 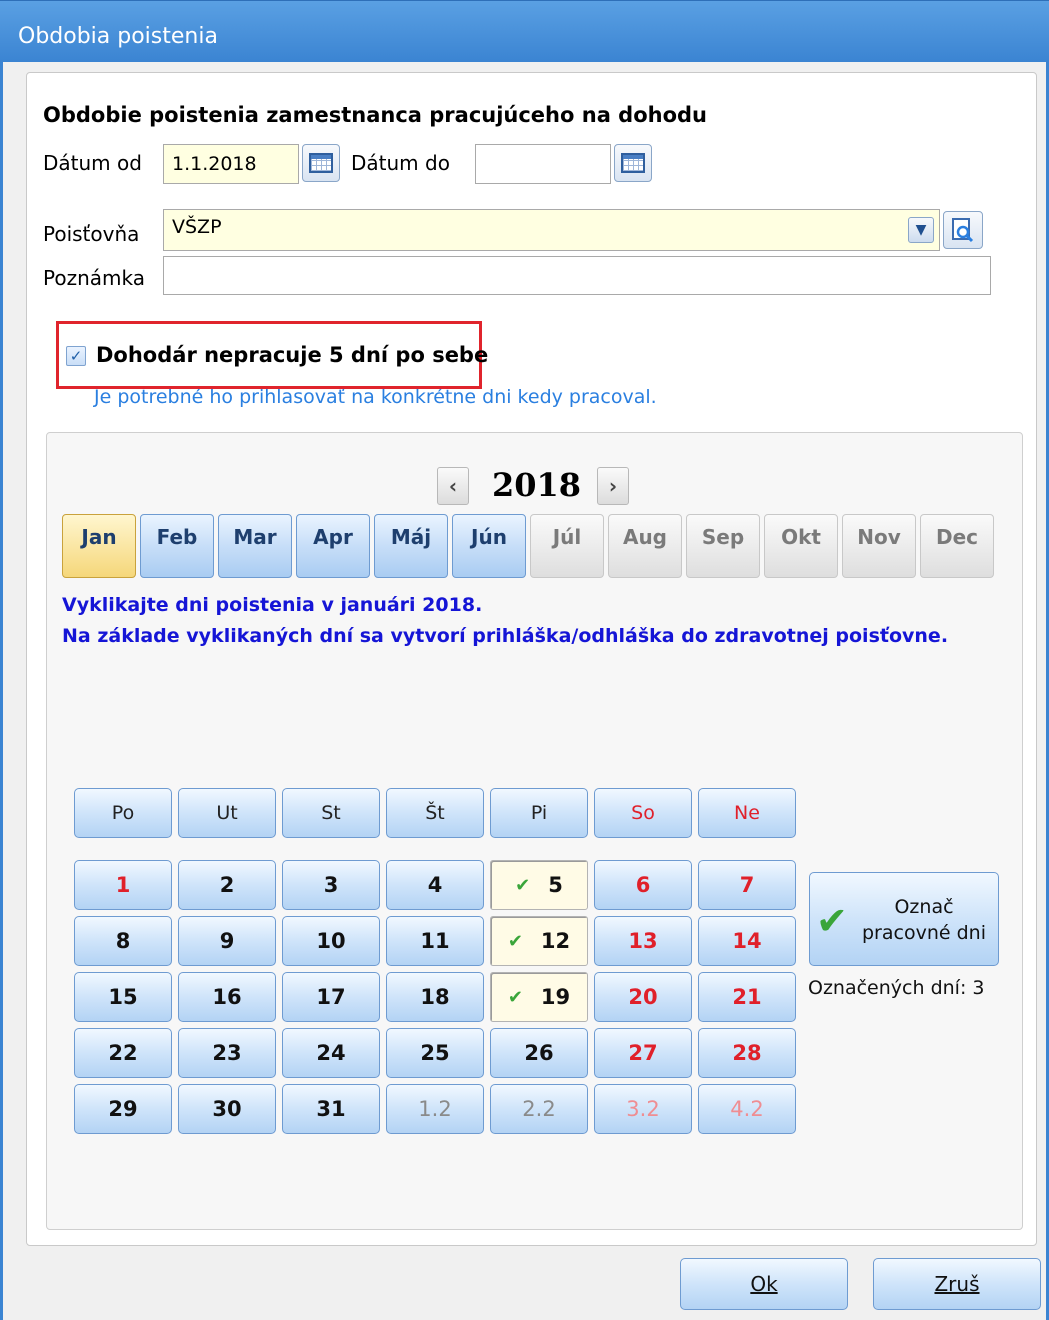 What do you see at coordinates (123, 941) in the screenshot?
I see `day-button: 8` at bounding box center [123, 941].